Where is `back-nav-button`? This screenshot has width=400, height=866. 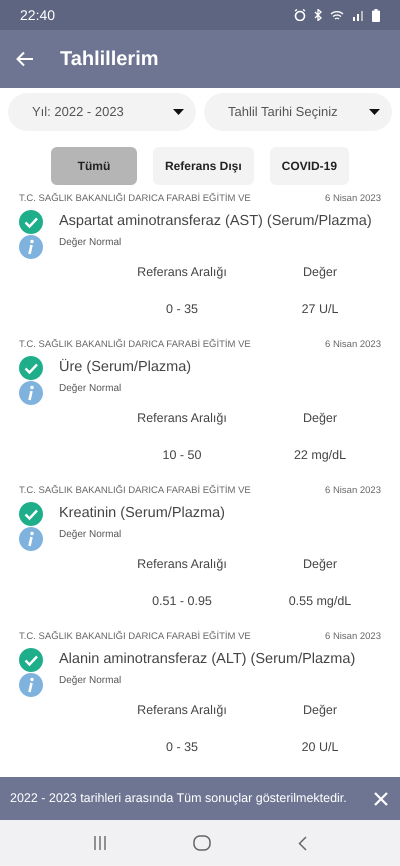 back-nav-button is located at coordinates (302, 843).